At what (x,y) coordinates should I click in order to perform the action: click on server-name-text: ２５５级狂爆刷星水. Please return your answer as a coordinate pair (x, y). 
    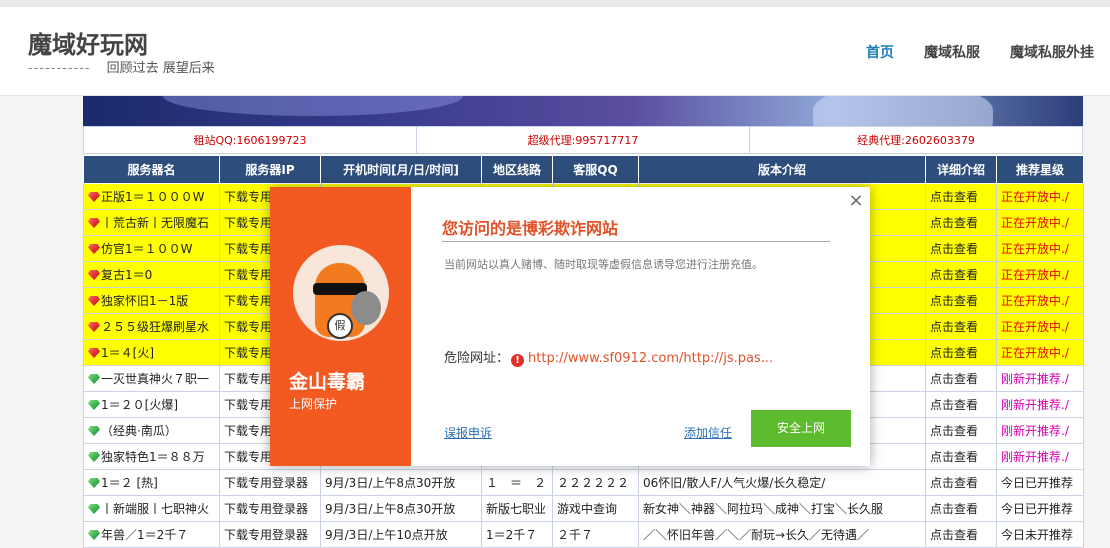
    Looking at the image, I should click on (155, 327).